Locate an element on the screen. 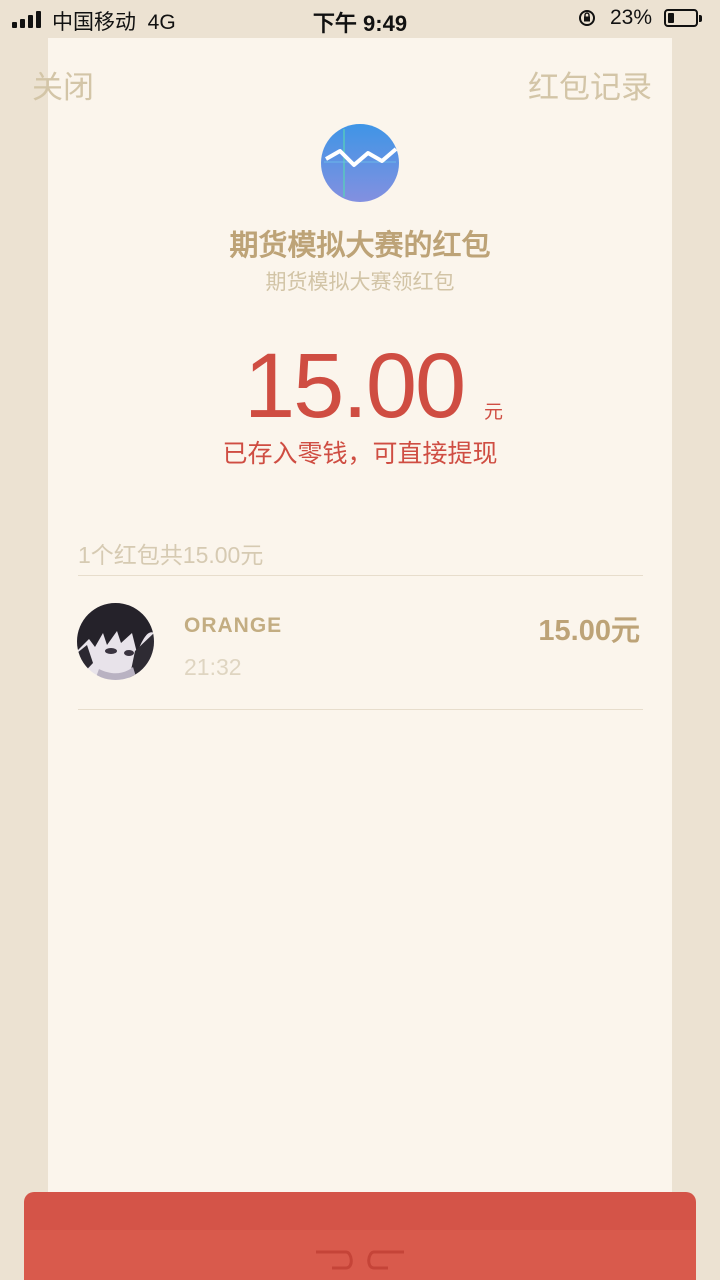  battery-icon is located at coordinates (683, 18).